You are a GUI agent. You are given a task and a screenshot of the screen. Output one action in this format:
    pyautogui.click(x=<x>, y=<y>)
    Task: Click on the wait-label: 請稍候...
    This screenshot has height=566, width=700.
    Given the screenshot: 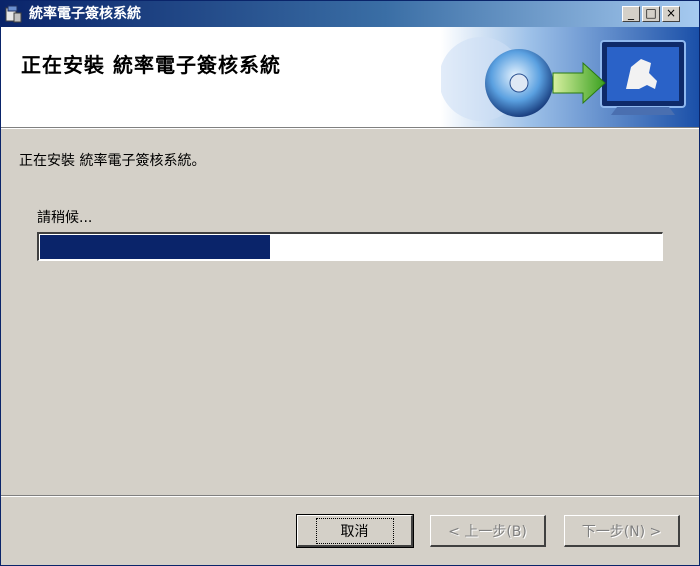 What is the action you would take?
    pyautogui.click(x=65, y=218)
    